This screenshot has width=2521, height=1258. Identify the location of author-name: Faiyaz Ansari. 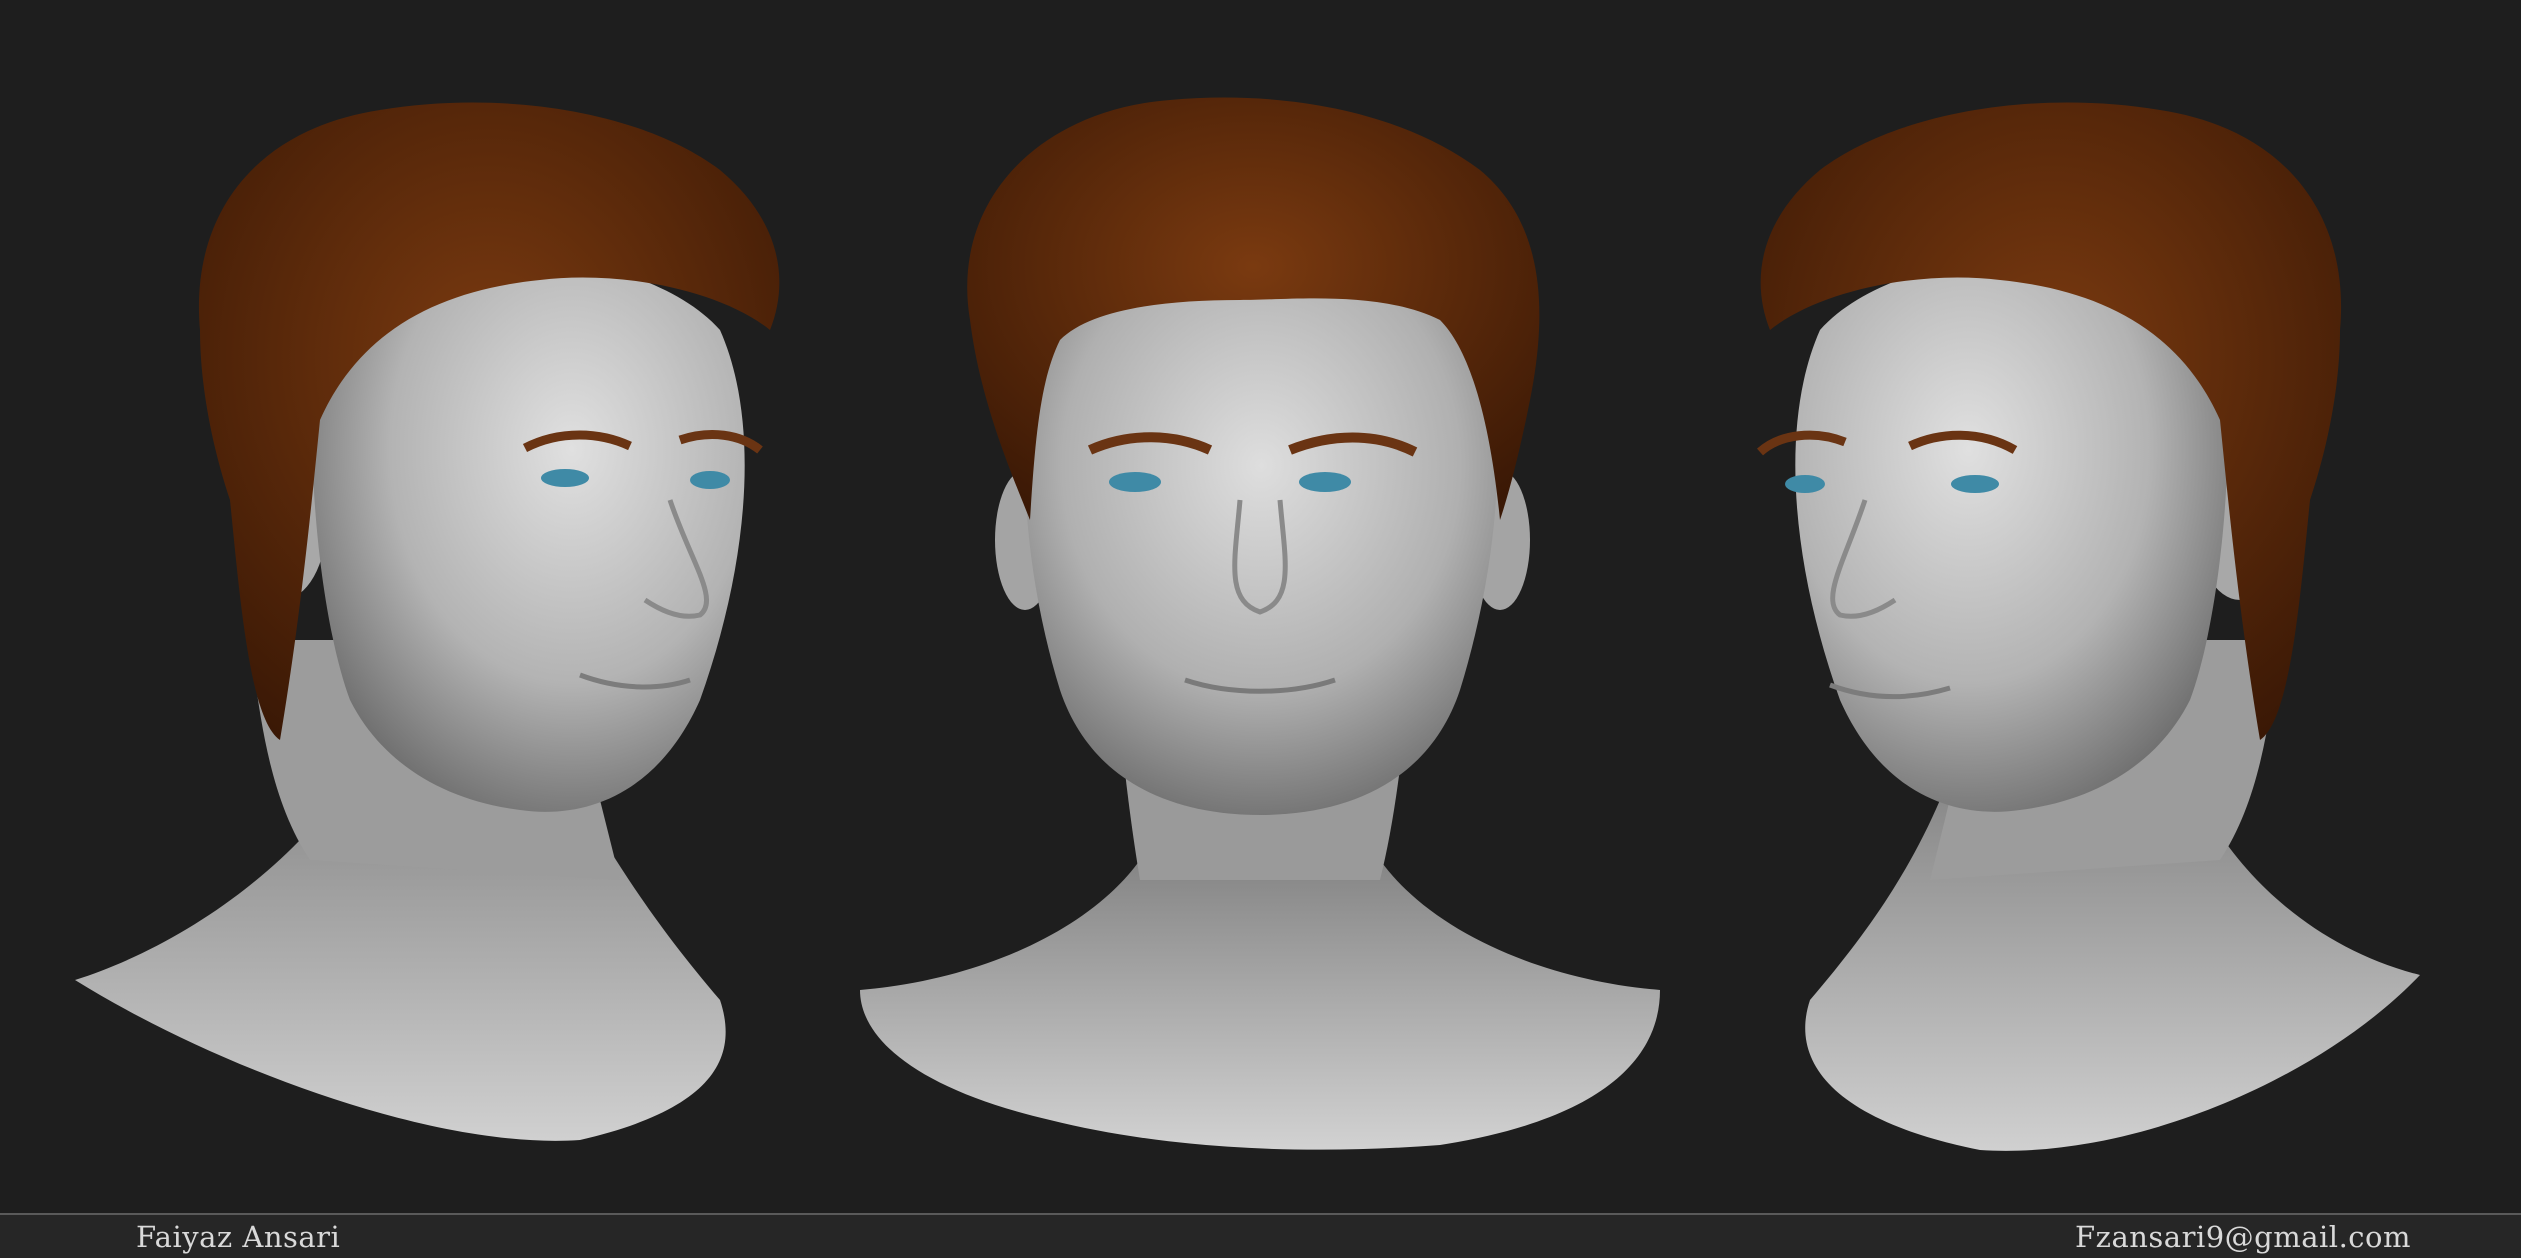
(238, 1237).